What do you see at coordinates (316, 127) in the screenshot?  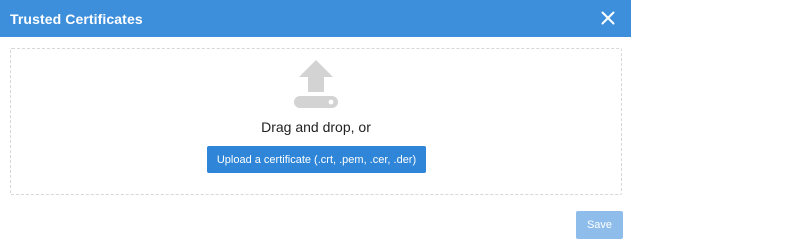 I see `drag-drop-prompt: Drag and drop, or` at bounding box center [316, 127].